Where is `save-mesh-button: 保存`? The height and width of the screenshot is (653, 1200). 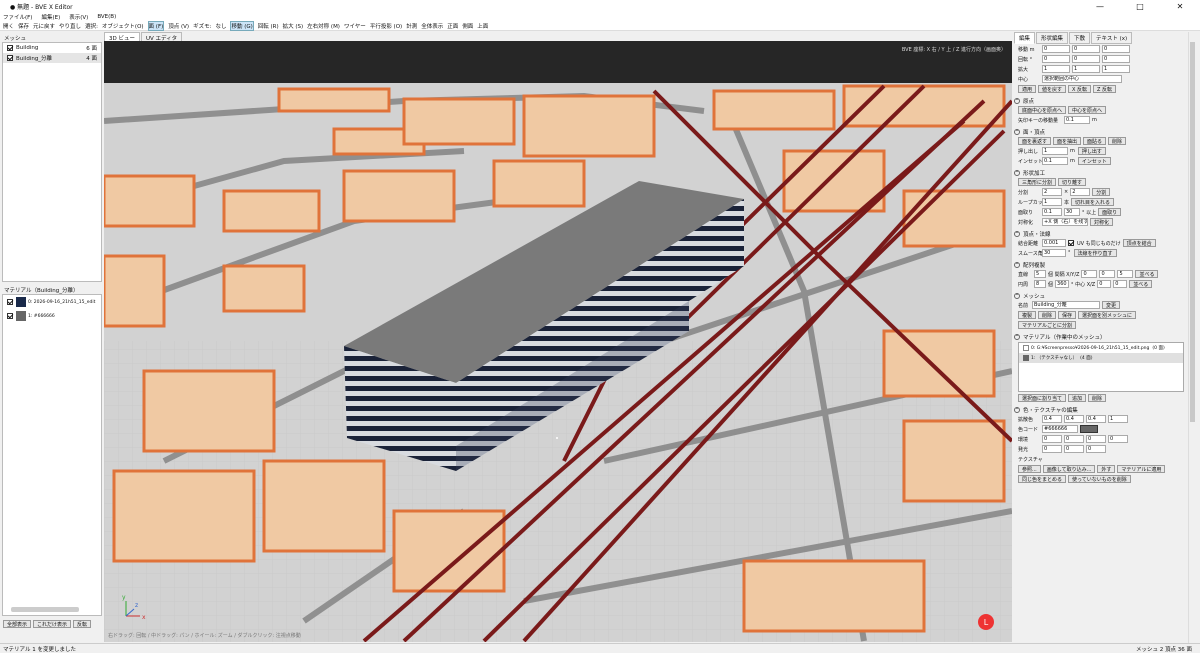
save-mesh-button: 保存 is located at coordinates (1067, 315).